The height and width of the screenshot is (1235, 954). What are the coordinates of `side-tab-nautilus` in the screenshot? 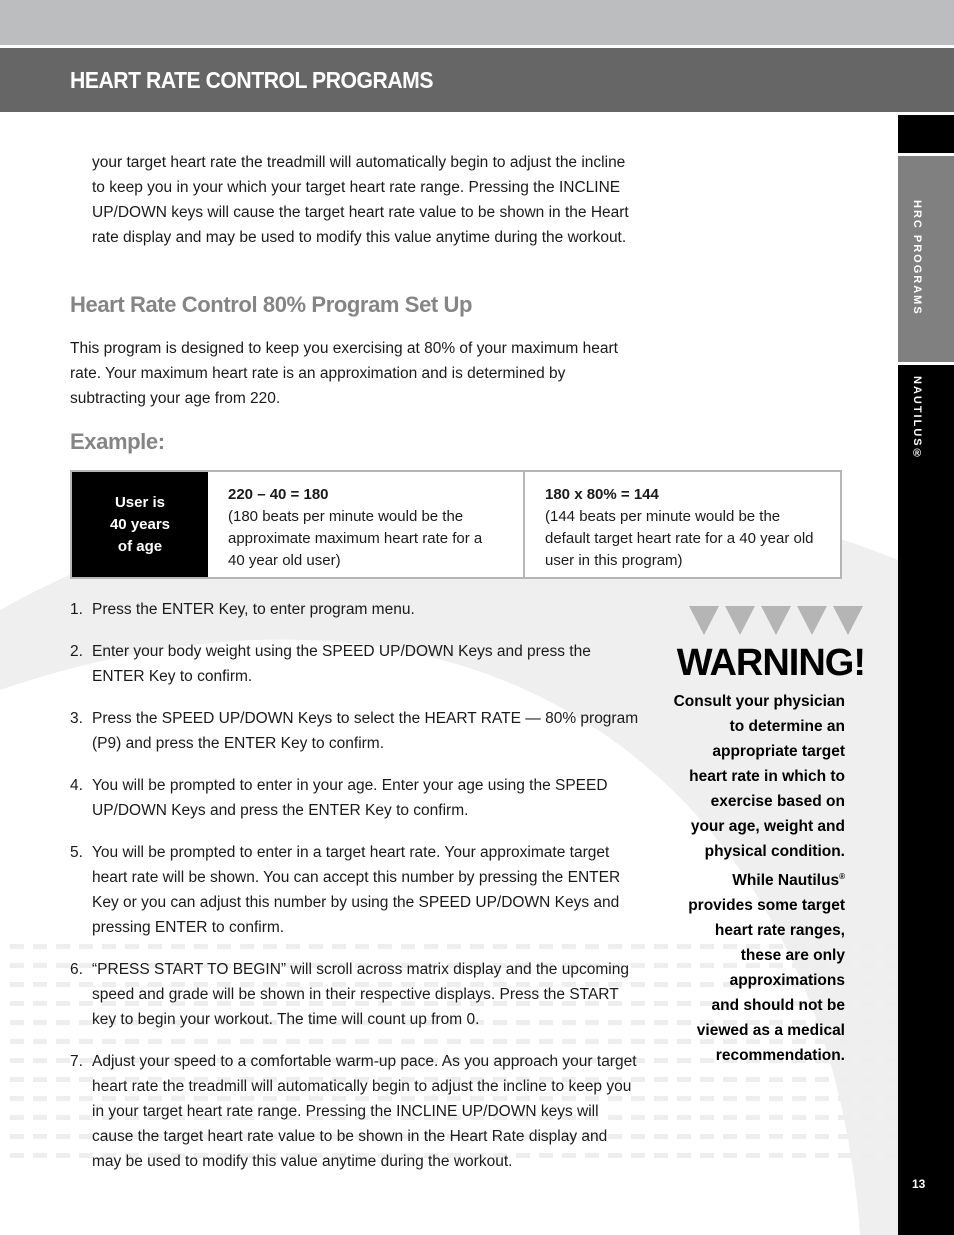 It's located at (926, 800).